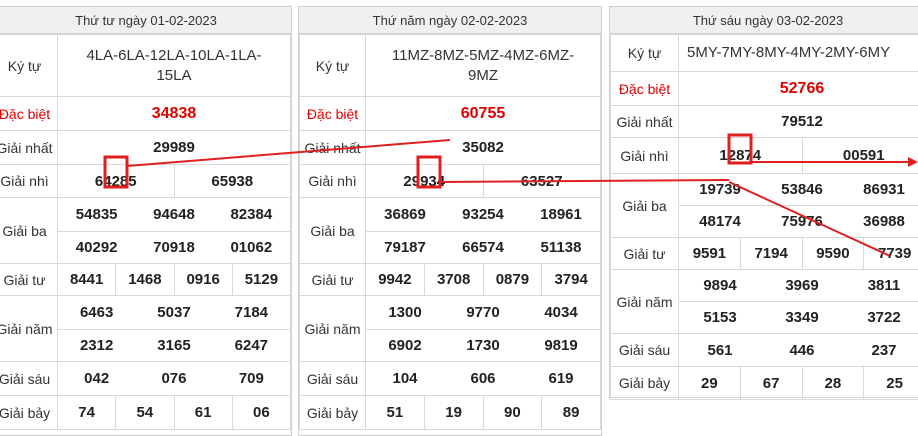  I want to click on g5-value: 7184, so click(251, 313).